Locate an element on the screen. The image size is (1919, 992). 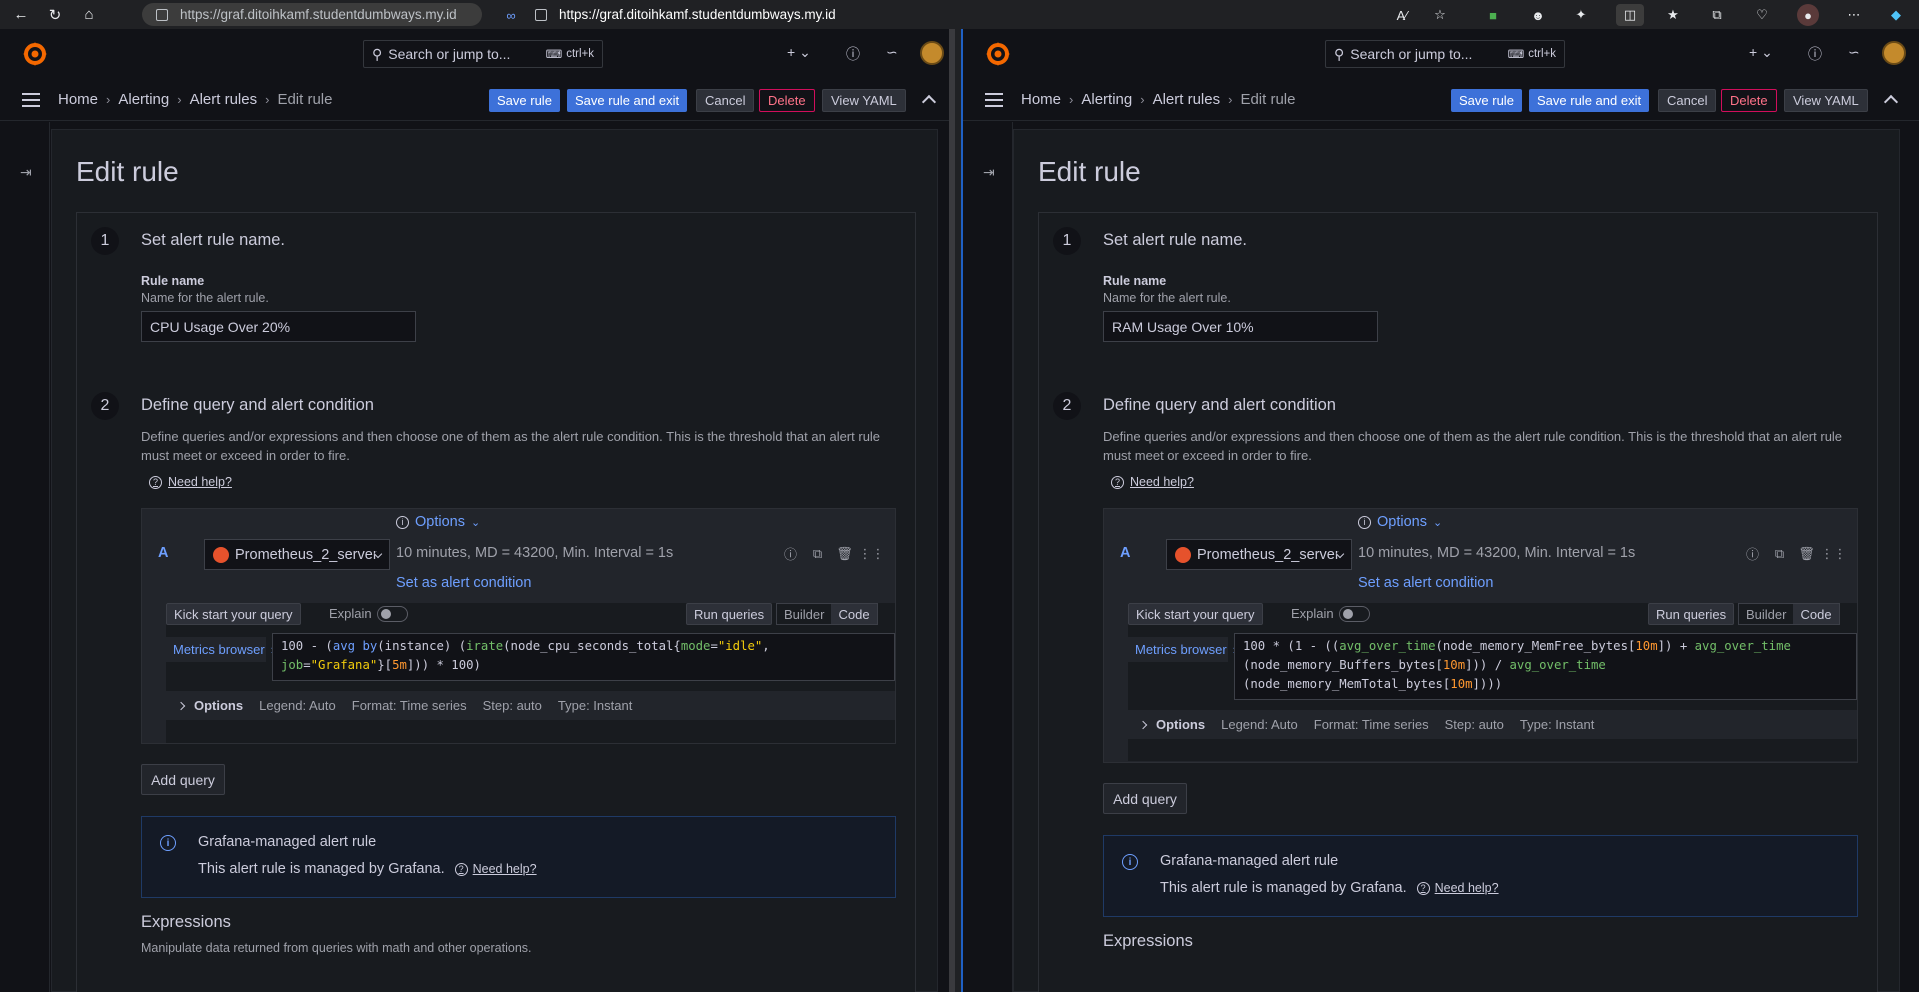
home-icon: ⌂ is located at coordinates (89, 15).